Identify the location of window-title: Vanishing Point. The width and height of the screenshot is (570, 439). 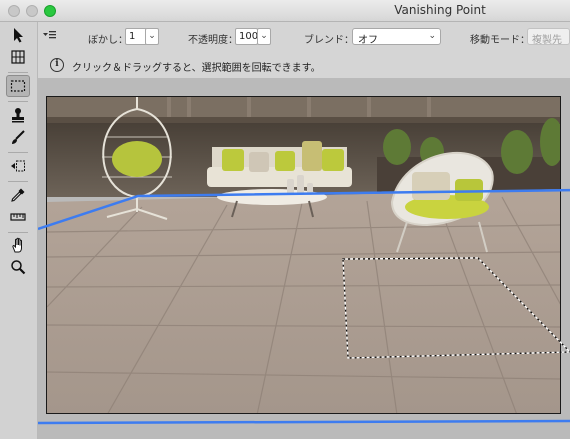
(440, 10).